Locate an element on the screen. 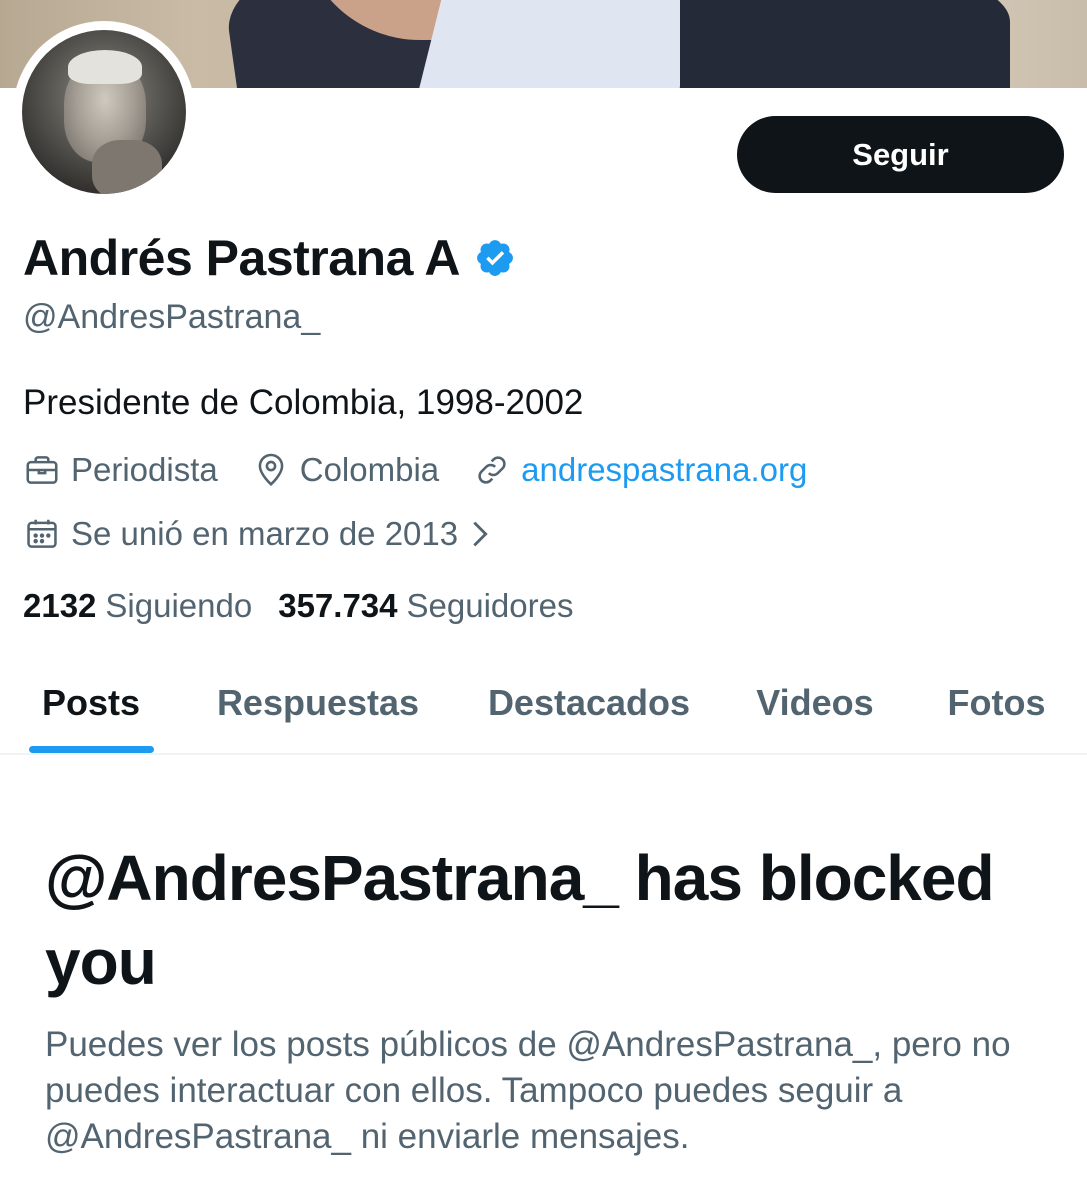 The width and height of the screenshot is (1087, 1200). tab-respuestas: Respuestas is located at coordinates (318, 703).